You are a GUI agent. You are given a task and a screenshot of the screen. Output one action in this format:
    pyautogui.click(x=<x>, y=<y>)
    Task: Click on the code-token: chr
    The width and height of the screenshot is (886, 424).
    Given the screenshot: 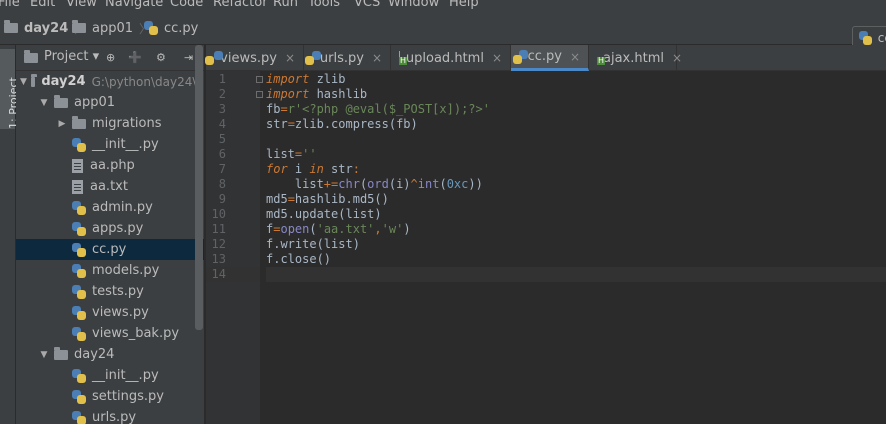 What is the action you would take?
    pyautogui.click(x=349, y=184)
    